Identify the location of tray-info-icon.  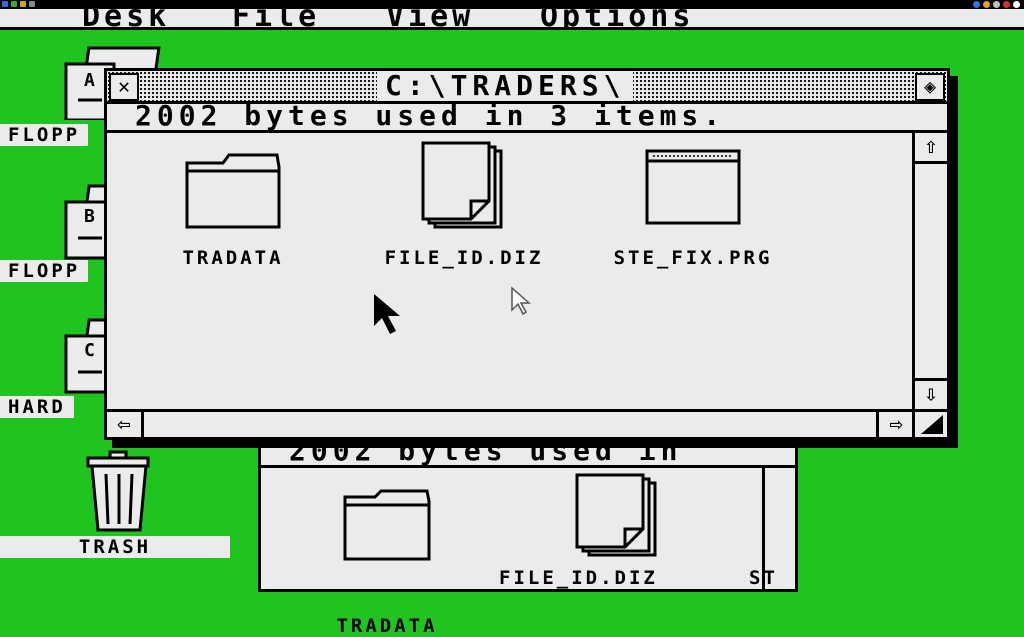
(976, 4).